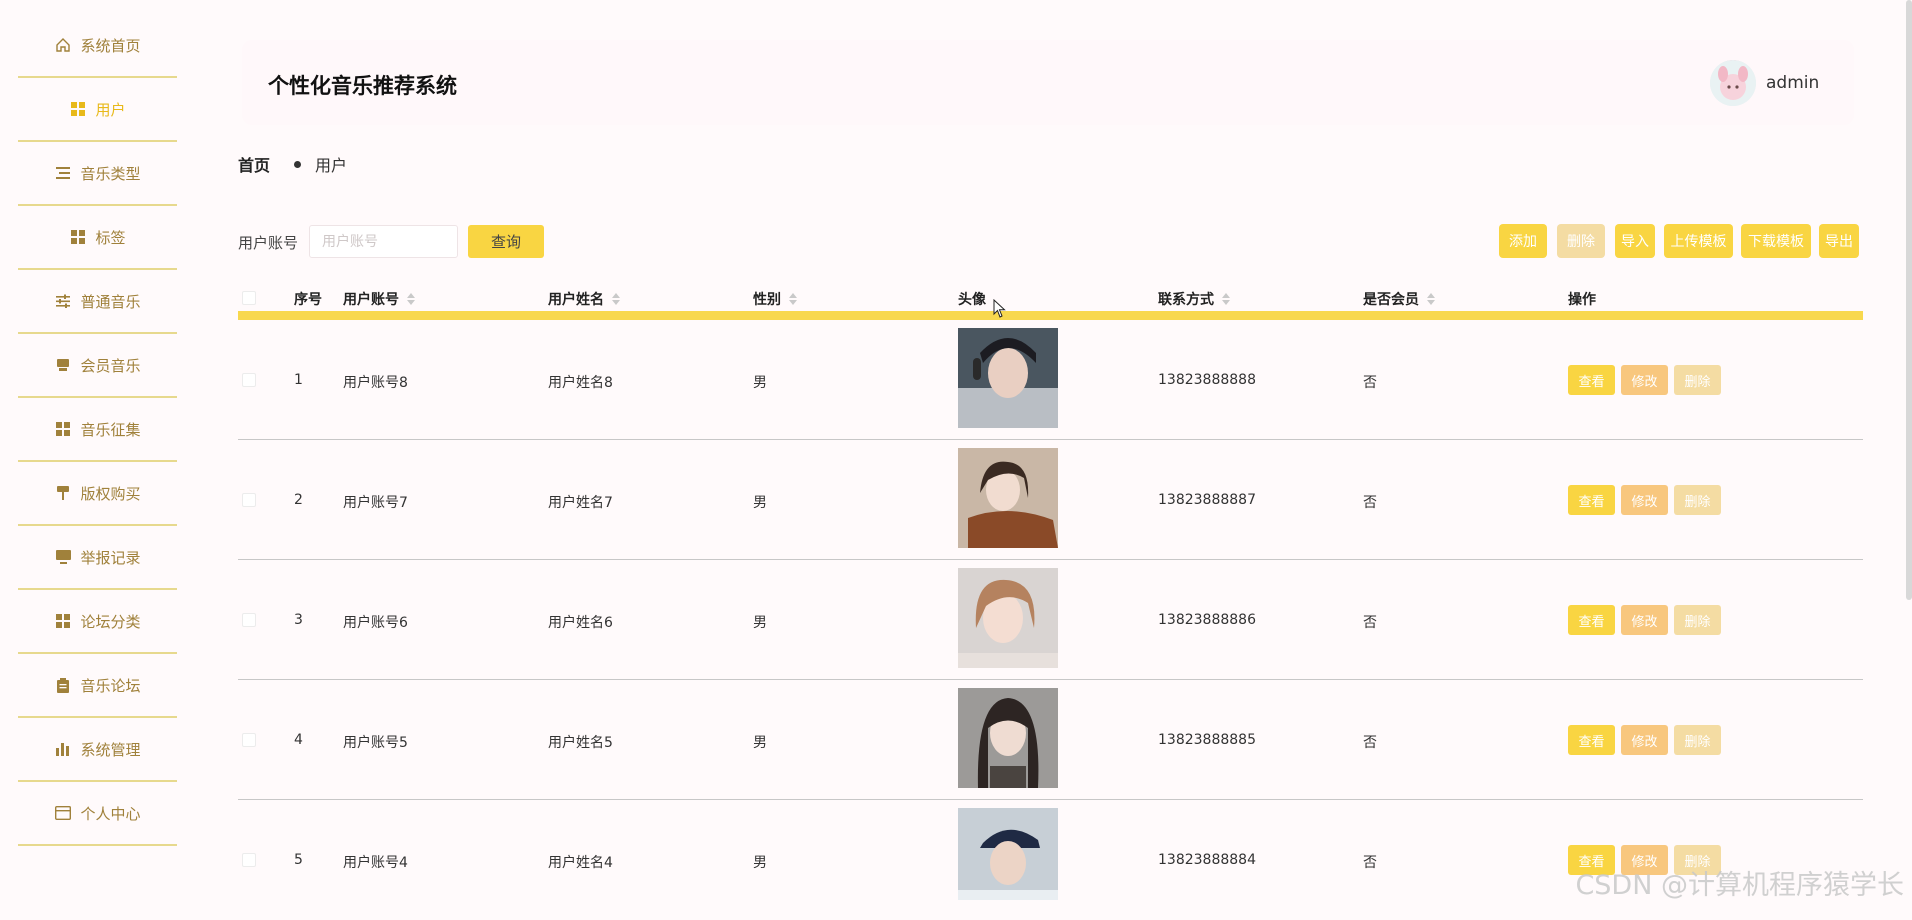  Describe the element at coordinates (97, 558) in the screenshot. I see `sidebar-item-reports: 举报记录` at that location.